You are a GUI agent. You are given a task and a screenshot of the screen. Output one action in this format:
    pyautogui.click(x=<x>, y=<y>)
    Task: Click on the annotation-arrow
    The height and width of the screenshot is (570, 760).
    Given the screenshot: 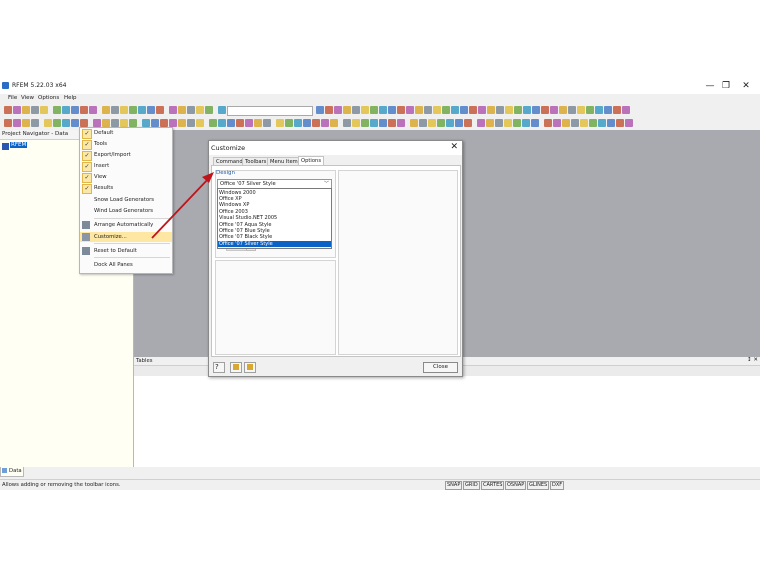 What is the action you would take?
    pyautogui.click(x=182, y=205)
    